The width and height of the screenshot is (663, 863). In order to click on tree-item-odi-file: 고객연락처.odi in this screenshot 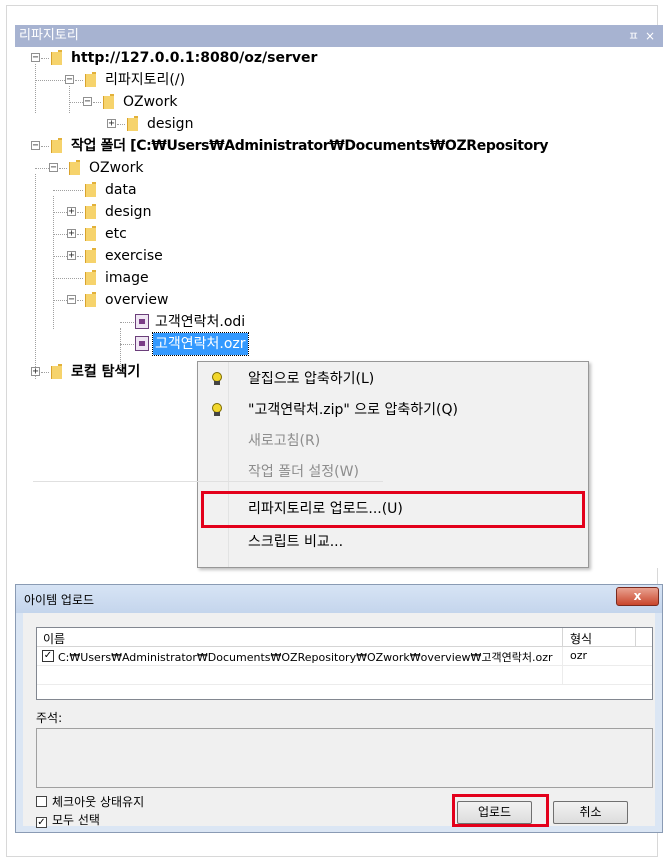, I will do `click(315, 322)`.